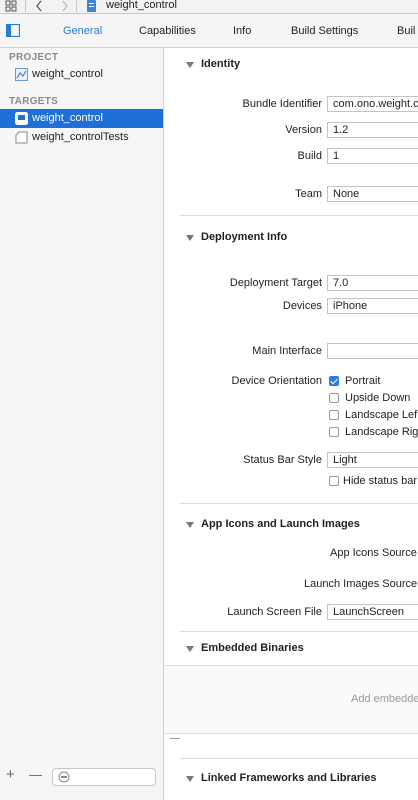 Image resolution: width=418 pixels, height=800 pixels. Describe the element at coordinates (380, 481) in the screenshot. I see `hide-status-bar-label: Hide status bar` at that location.